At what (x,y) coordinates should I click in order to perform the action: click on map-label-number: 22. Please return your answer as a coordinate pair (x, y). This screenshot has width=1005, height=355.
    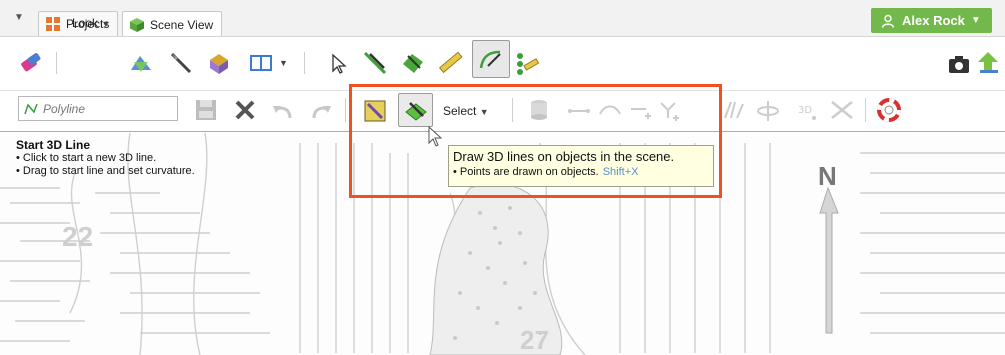
    Looking at the image, I should click on (78, 236).